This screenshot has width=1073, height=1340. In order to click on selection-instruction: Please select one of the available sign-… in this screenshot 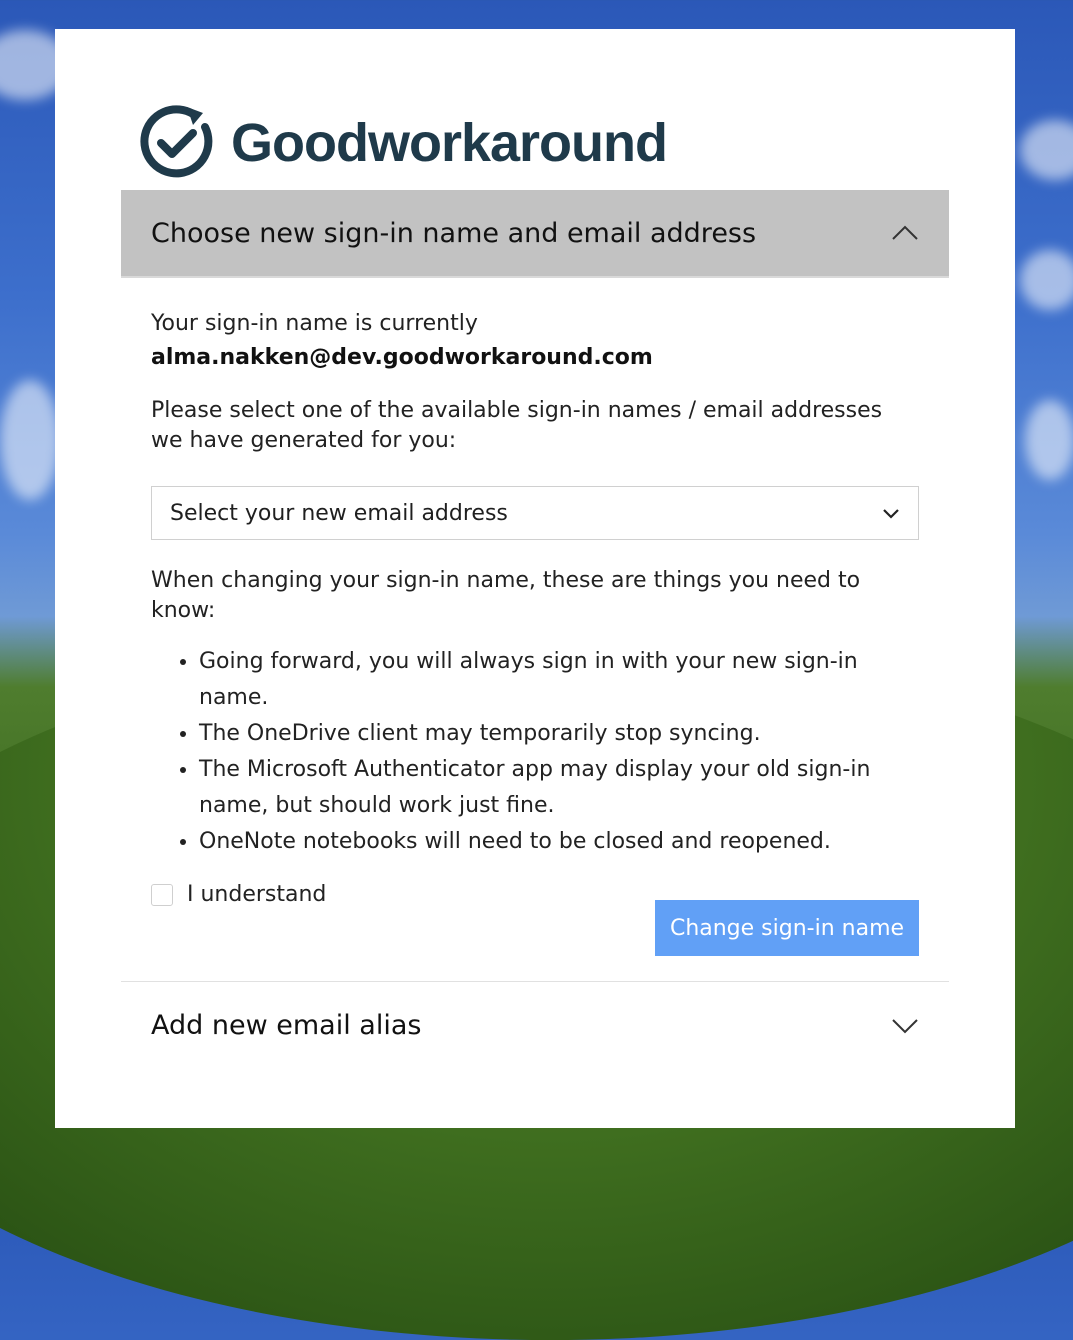, I will do `click(517, 425)`.